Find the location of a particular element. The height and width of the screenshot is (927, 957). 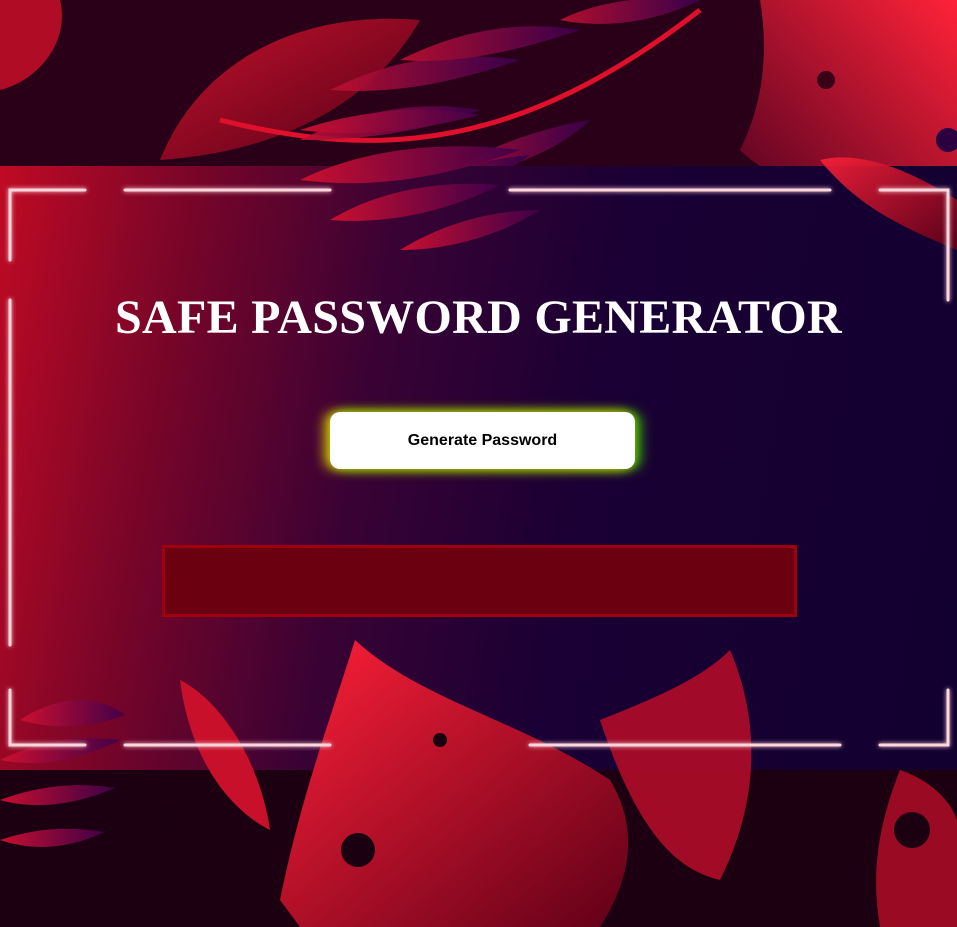

generate-password-button: Generate Password is located at coordinates (482, 440).